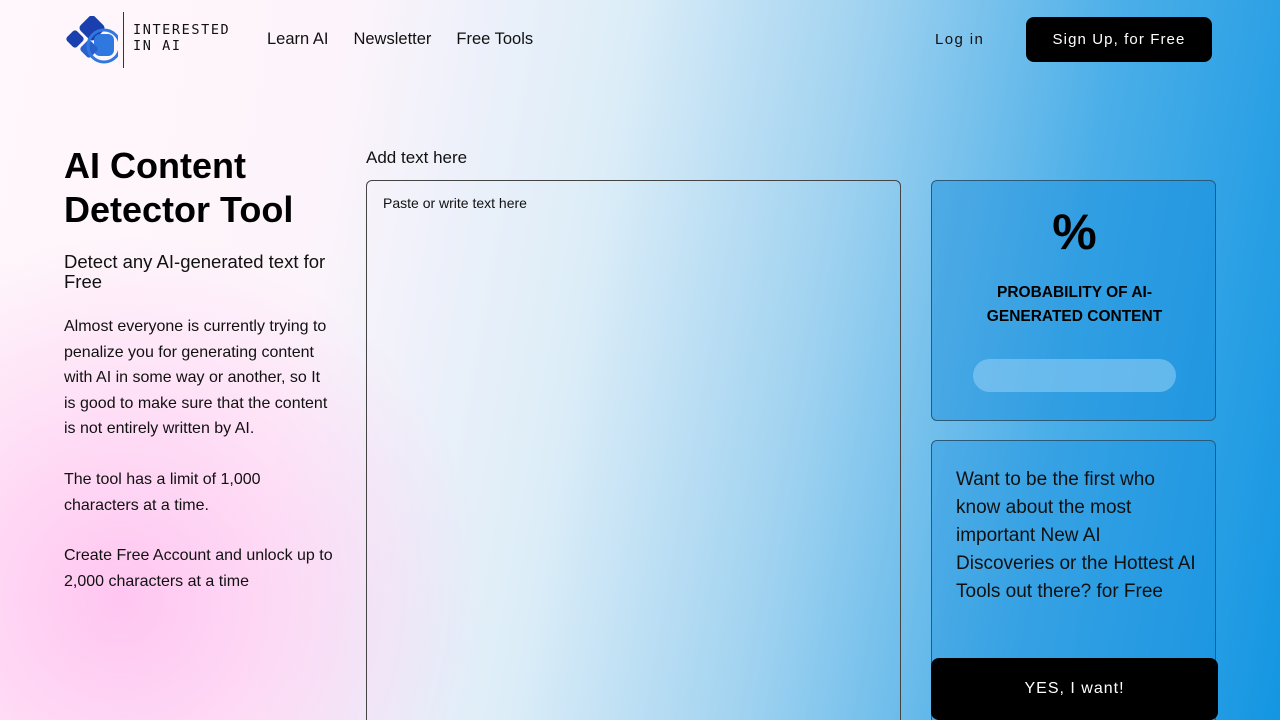 The width and height of the screenshot is (1280, 720). I want to click on logo-wordmark: INTERESTED IN AI, so click(182, 38).